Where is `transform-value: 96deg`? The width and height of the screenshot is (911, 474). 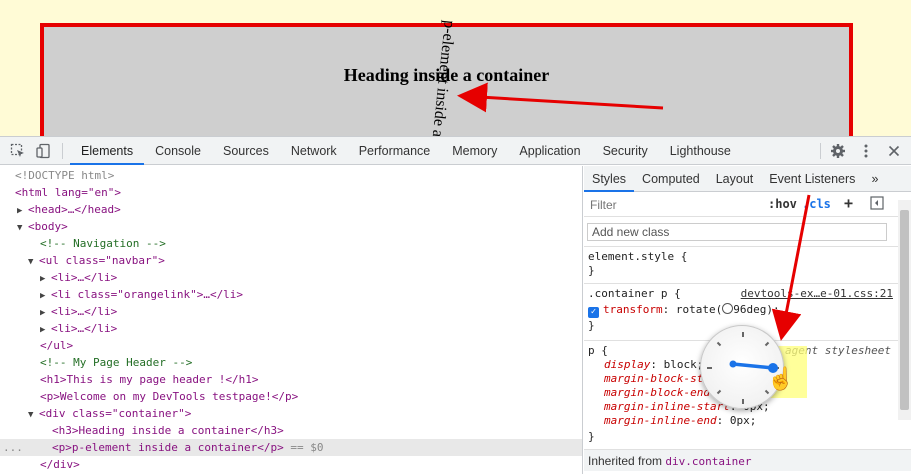 transform-value: 96deg is located at coordinates (749, 309).